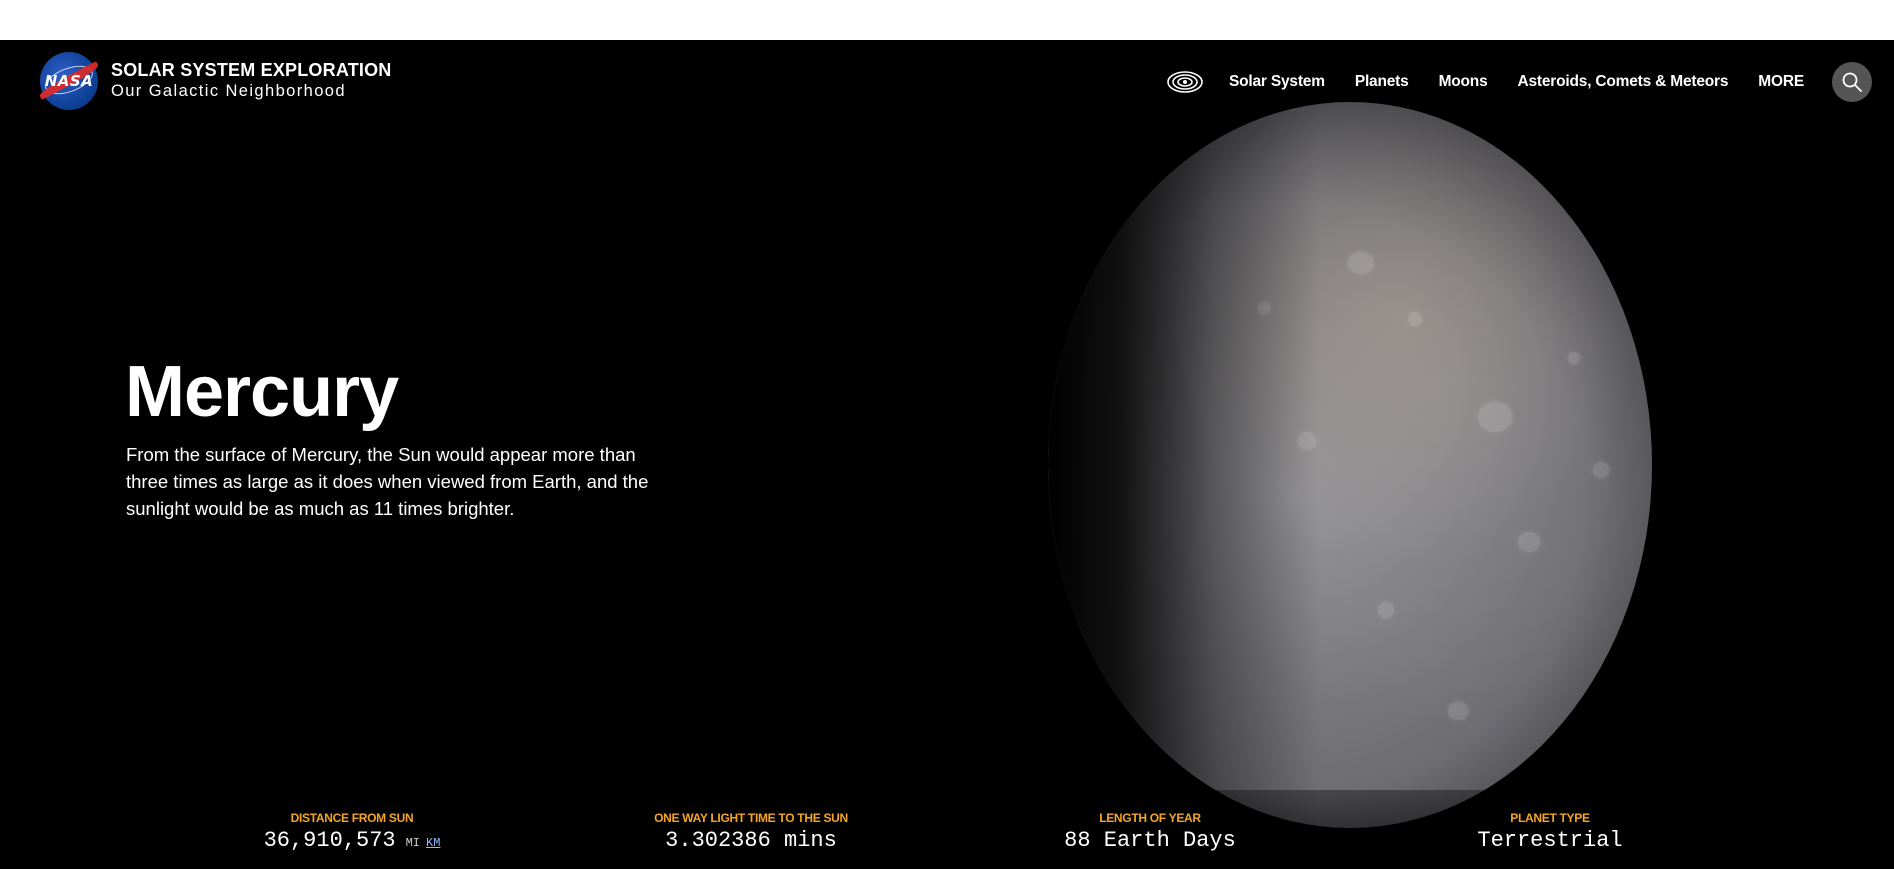 The image size is (1894, 869). What do you see at coordinates (228, 91) in the screenshot?
I see `site-subtitle: Our Galactic Neighborhood` at bounding box center [228, 91].